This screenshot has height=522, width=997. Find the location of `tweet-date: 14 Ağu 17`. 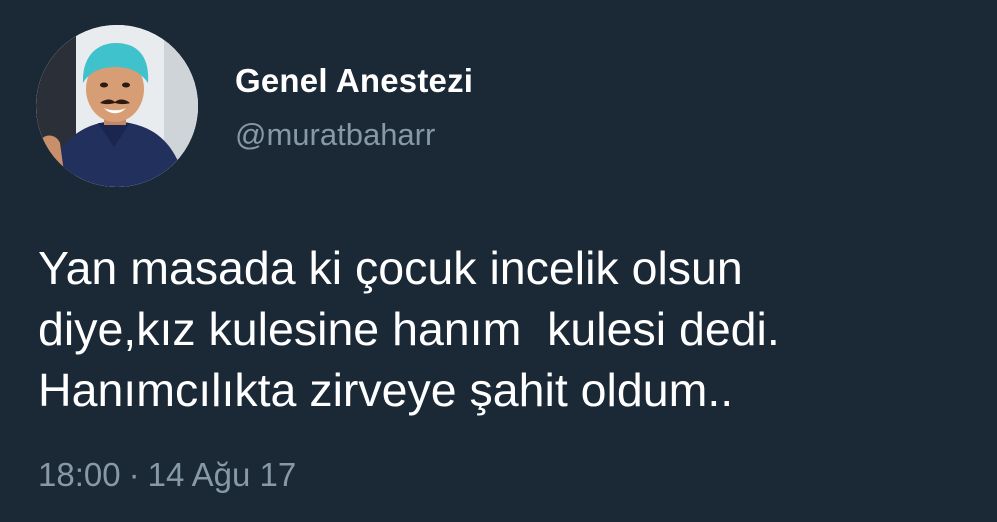

tweet-date: 14 Ağu 17 is located at coordinates (222, 474).